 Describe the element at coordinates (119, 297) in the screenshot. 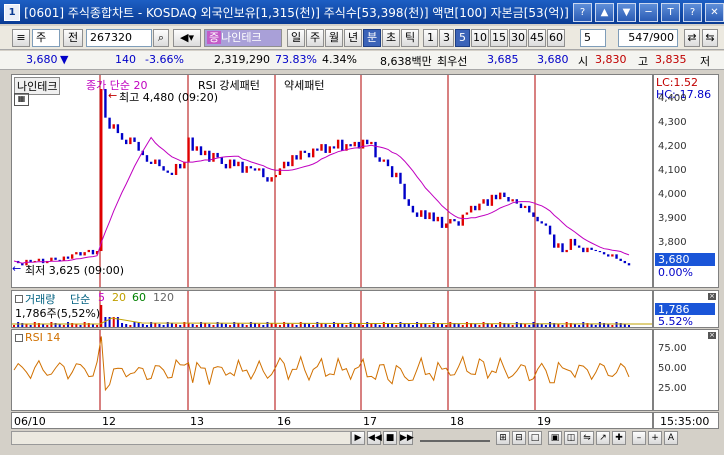

I see `volume-ma20: 20` at that location.